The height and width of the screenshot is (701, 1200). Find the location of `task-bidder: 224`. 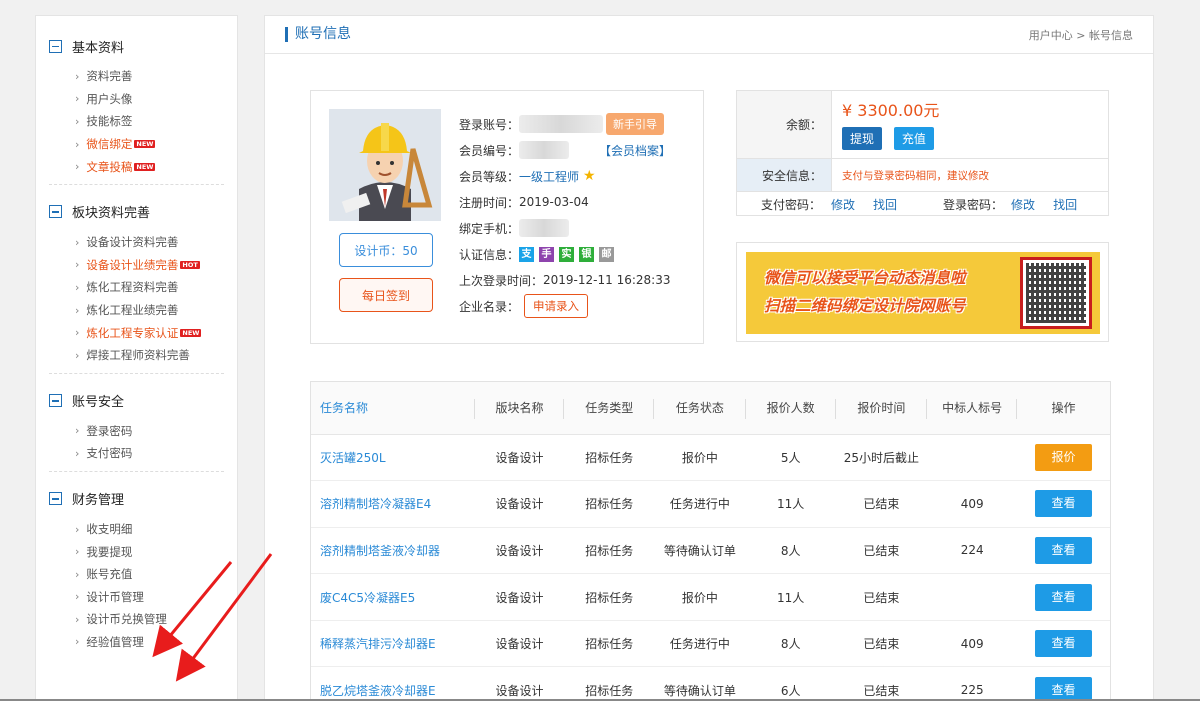

task-bidder: 224 is located at coordinates (972, 551).